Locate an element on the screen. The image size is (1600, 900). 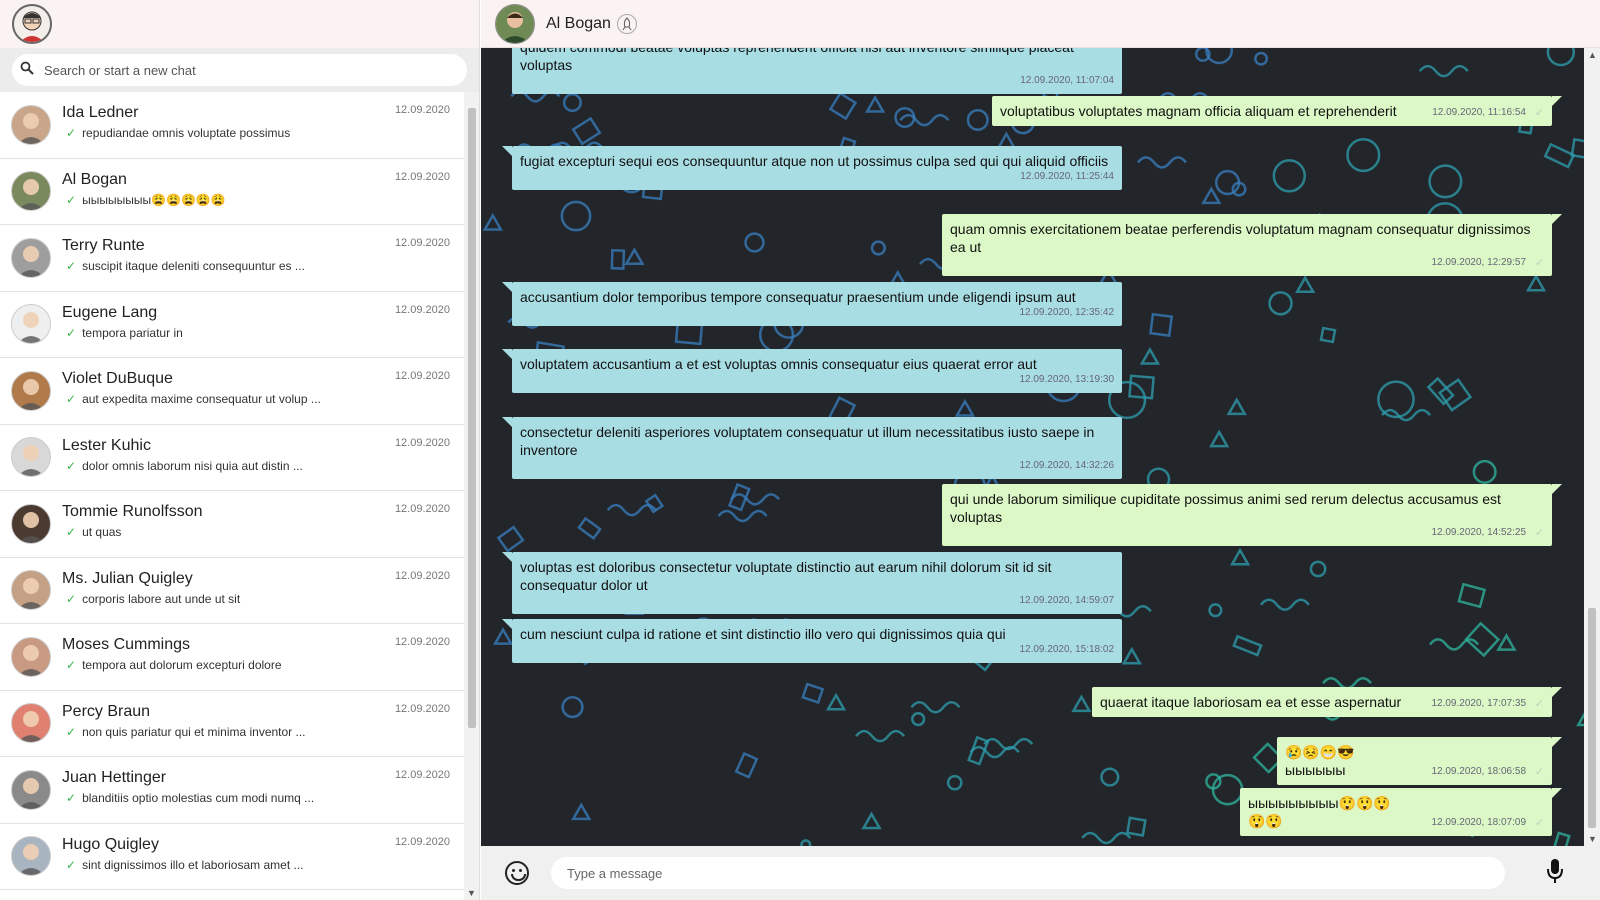
chat-preview: ✓ repudiandae omnis voluptate possimus is located at coordinates (176, 133).